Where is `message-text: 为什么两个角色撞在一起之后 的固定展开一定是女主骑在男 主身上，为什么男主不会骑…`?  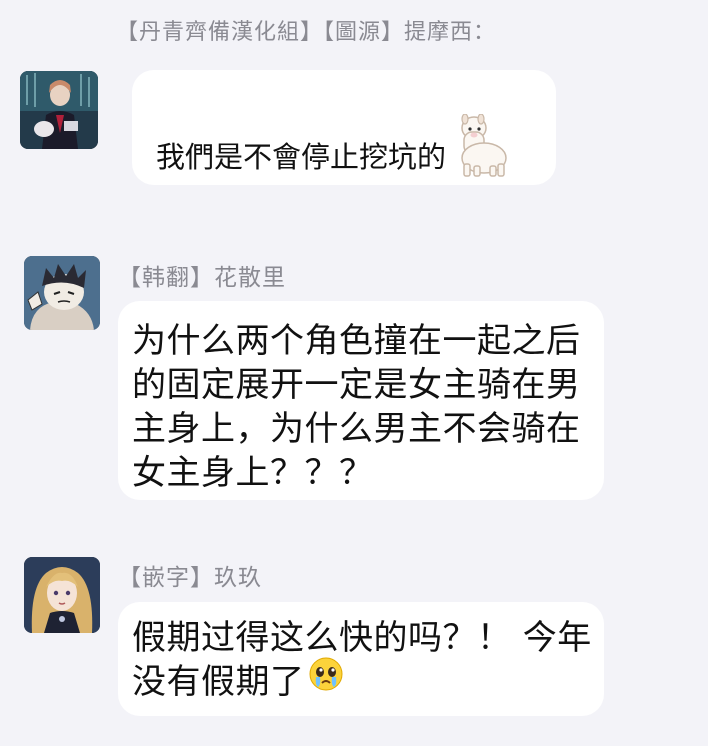 message-text: 为什么两个角色撞在一起之后 的固定展开一定是女主骑在男 主身上，为什么男主不会骑… is located at coordinates (356, 407).